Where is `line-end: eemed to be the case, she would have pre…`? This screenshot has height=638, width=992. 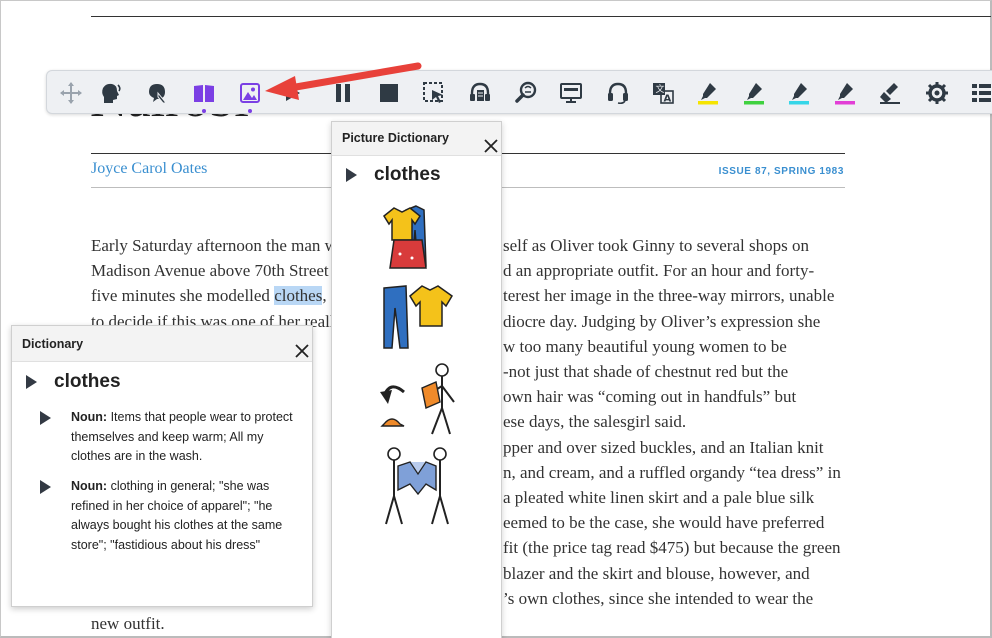
line-end: eemed to be the case, she would have pre… is located at coordinates (664, 523).